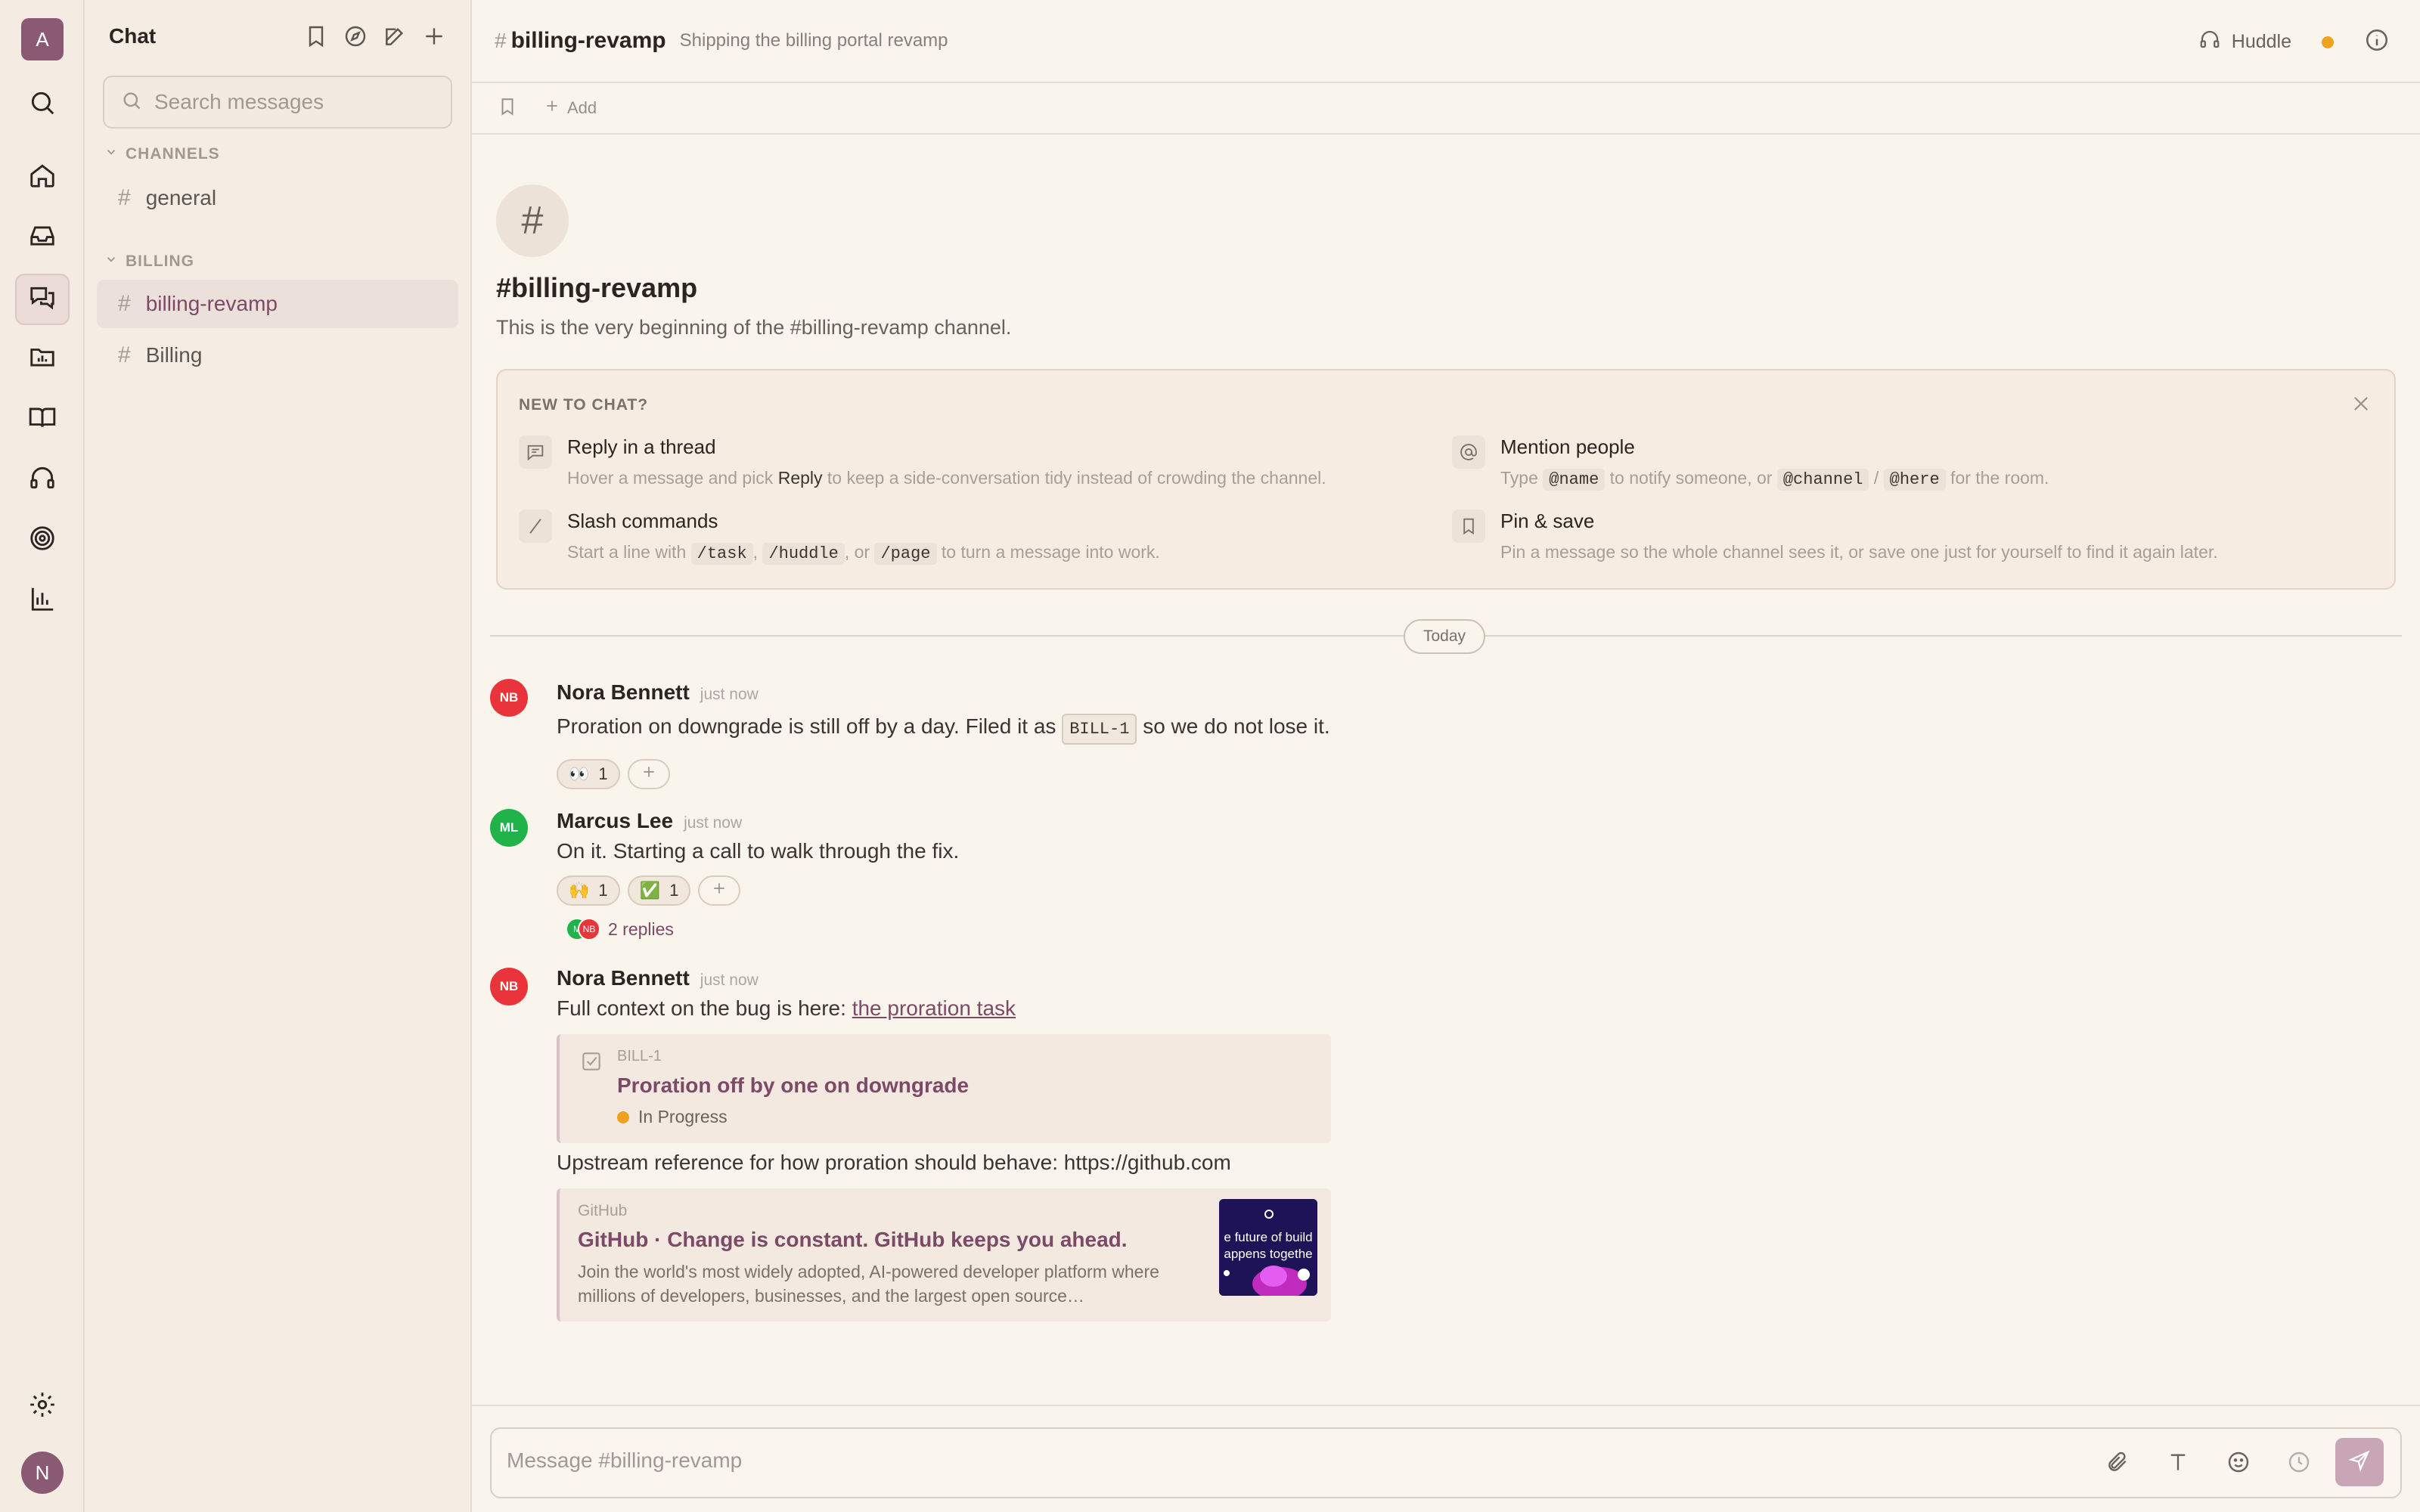 This screenshot has height=1512, width=2420. I want to click on headphones-icon, so click(42, 479).